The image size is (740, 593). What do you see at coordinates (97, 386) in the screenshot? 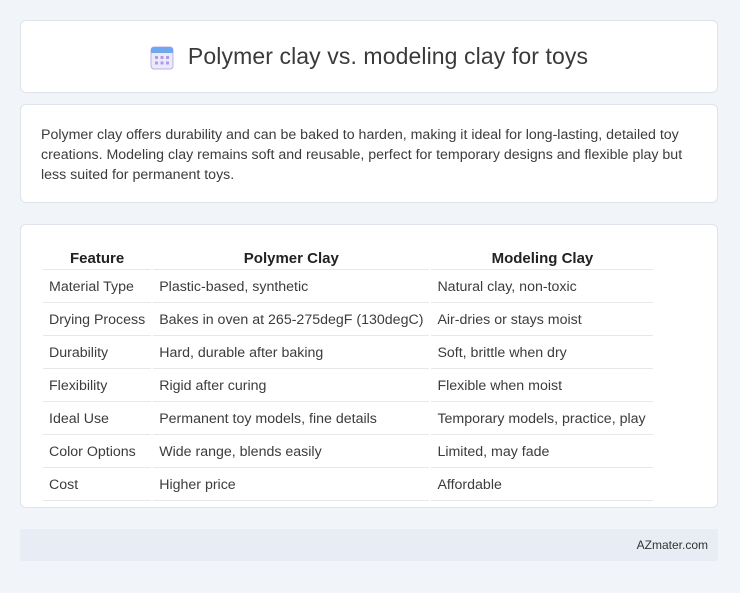
I see `feature-cell: Flexibility` at bounding box center [97, 386].